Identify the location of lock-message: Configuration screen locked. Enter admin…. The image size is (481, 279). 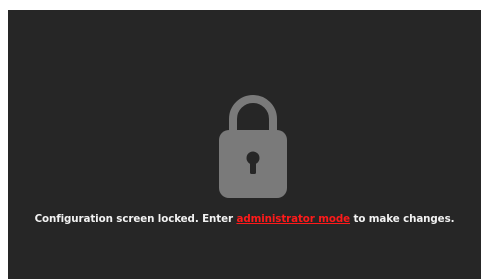
(244, 219).